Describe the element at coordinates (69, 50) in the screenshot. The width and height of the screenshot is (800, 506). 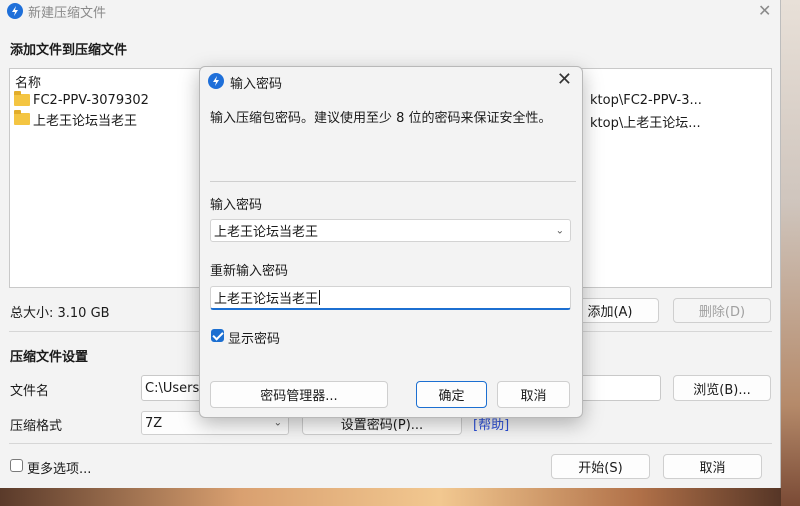
I see `add-files-section-title: 添加文件到压缩文件` at that location.